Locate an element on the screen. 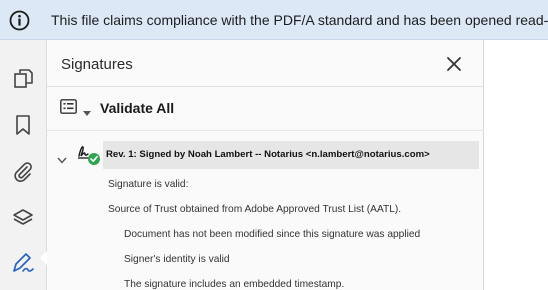 This screenshot has height=290, width=548. signature-valid-icon is located at coordinates (88, 154).